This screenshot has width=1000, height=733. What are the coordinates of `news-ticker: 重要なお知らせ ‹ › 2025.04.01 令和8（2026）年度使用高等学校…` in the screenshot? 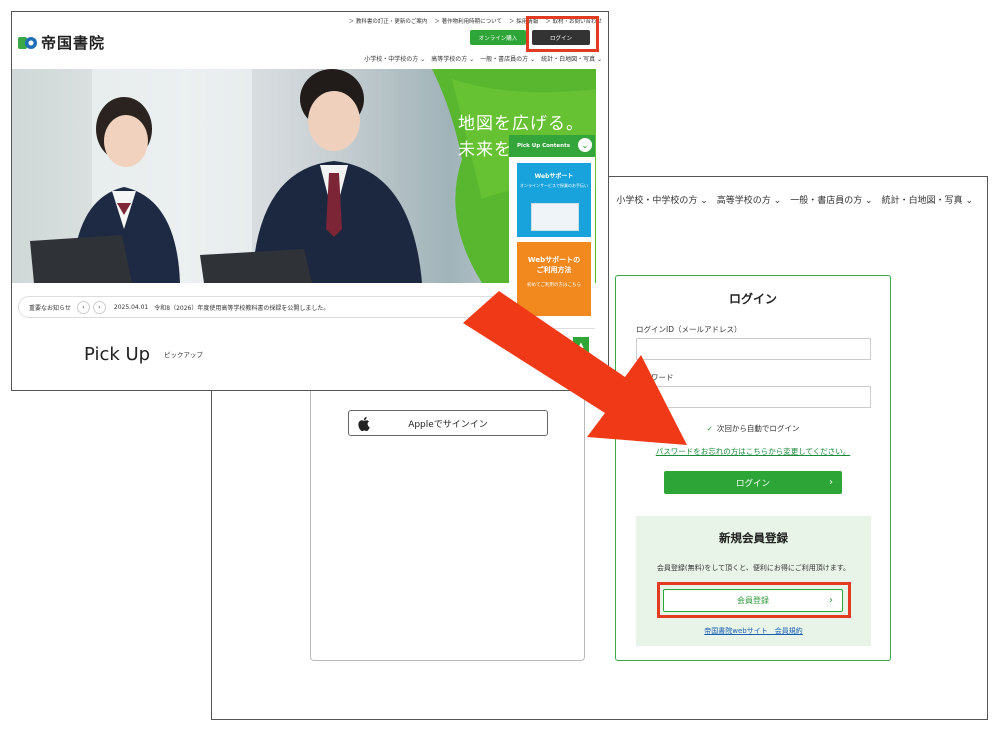 It's located at (263, 307).